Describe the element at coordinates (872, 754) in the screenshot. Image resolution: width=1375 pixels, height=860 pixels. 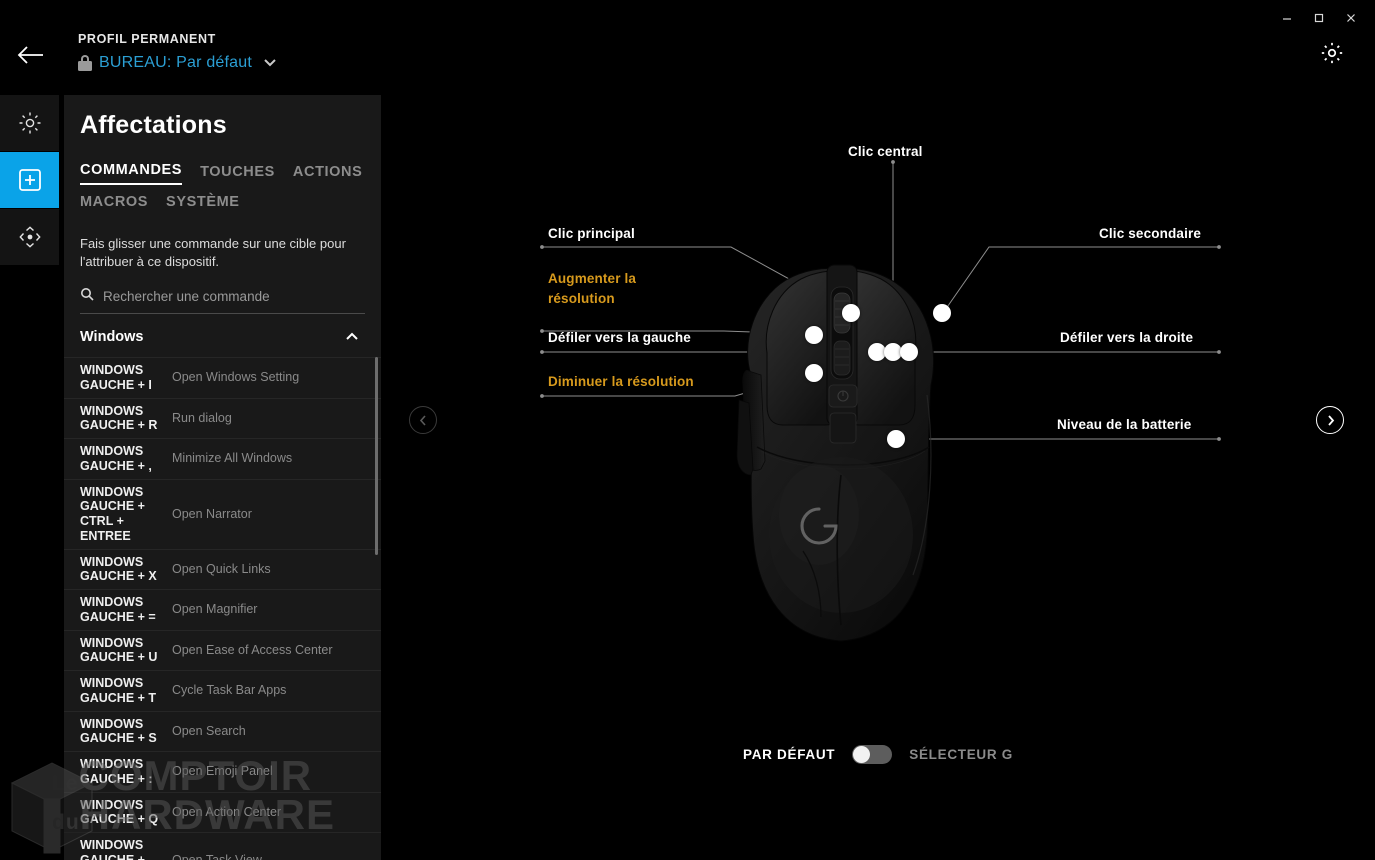
I see `g-shift-toggle` at that location.